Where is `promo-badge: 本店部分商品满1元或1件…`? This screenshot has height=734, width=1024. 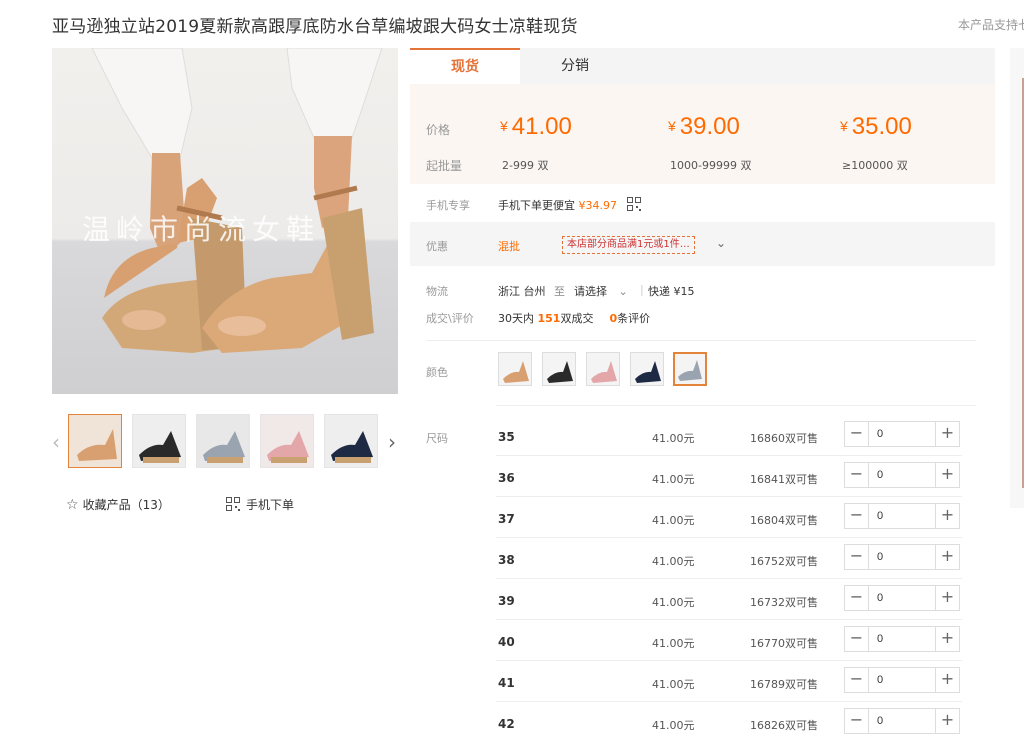 promo-badge: 本店部分商品满1元或1件… is located at coordinates (628, 245).